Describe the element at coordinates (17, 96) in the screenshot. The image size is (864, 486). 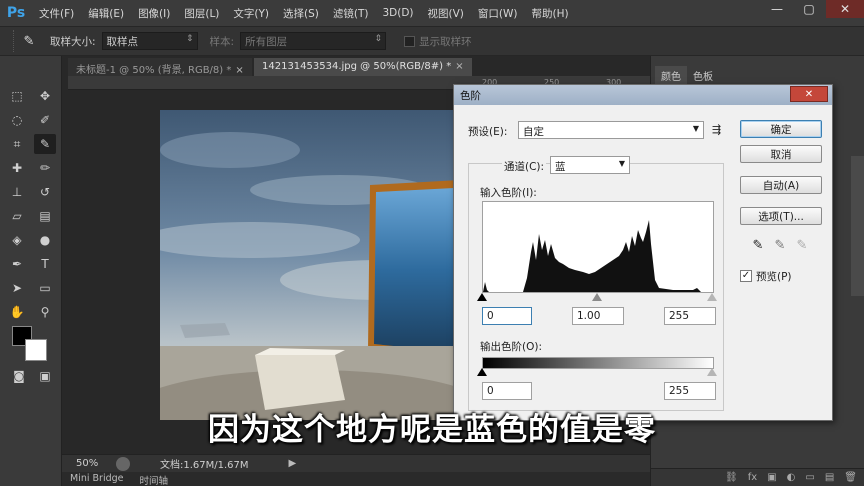
I see `marquee-tool-icon: ⬚` at that location.